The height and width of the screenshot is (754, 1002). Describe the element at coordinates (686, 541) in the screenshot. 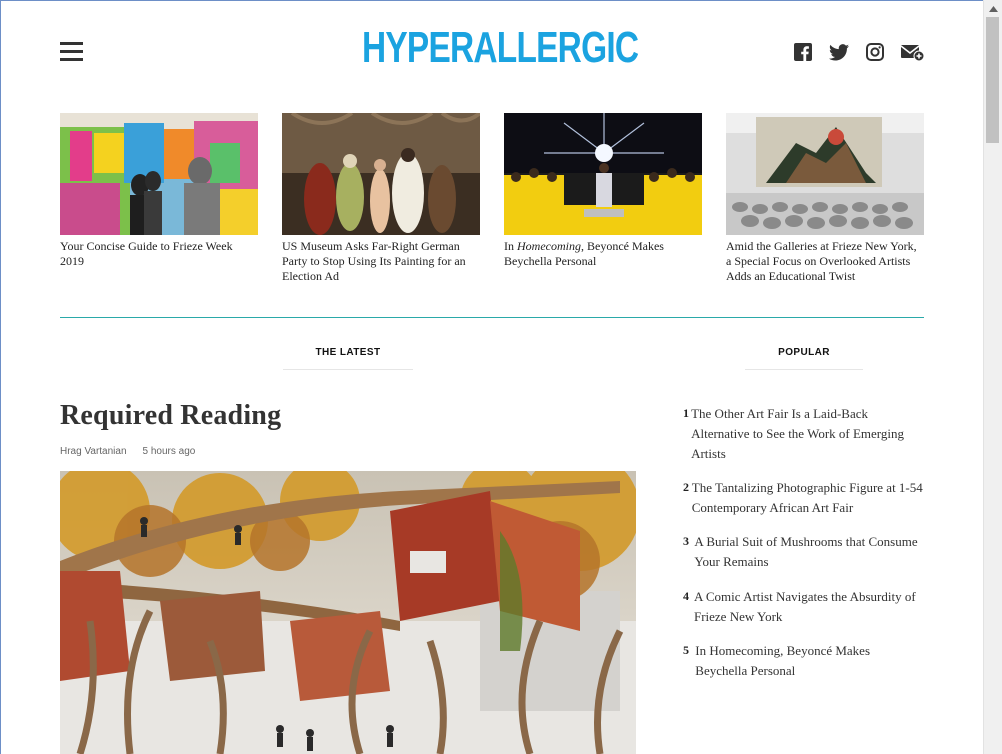

I see `popular-rank: 3` at that location.